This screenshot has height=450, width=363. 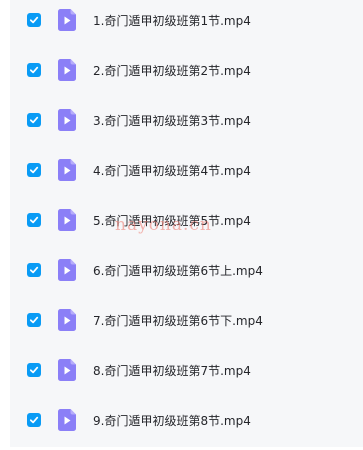 I want to click on file-row: 3.奇门遁甲初级班第3节.mp4, so click(x=186, y=120).